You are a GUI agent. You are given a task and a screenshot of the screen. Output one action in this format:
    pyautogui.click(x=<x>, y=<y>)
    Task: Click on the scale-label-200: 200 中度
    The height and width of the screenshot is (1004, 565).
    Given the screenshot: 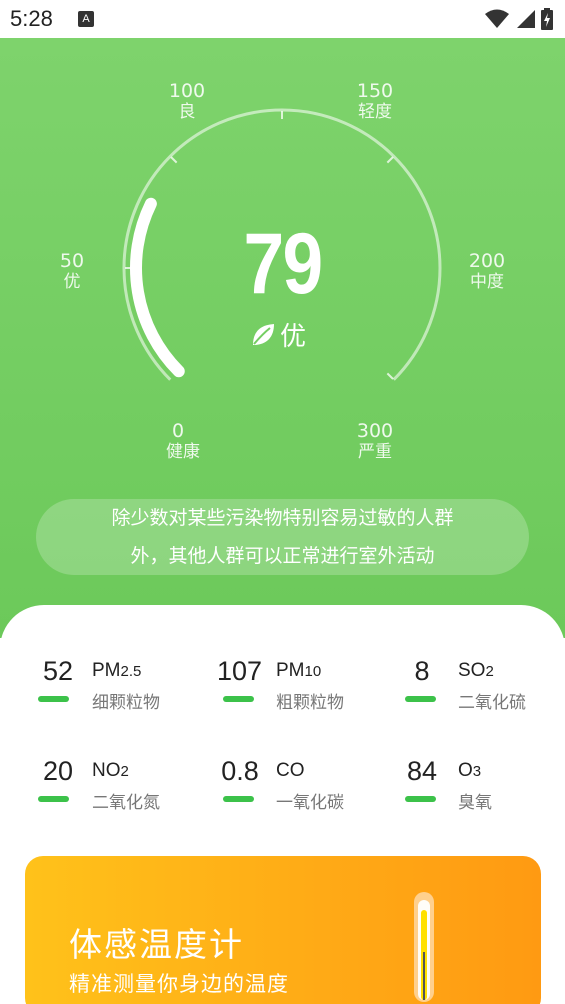 What is the action you would take?
    pyautogui.click(x=487, y=271)
    